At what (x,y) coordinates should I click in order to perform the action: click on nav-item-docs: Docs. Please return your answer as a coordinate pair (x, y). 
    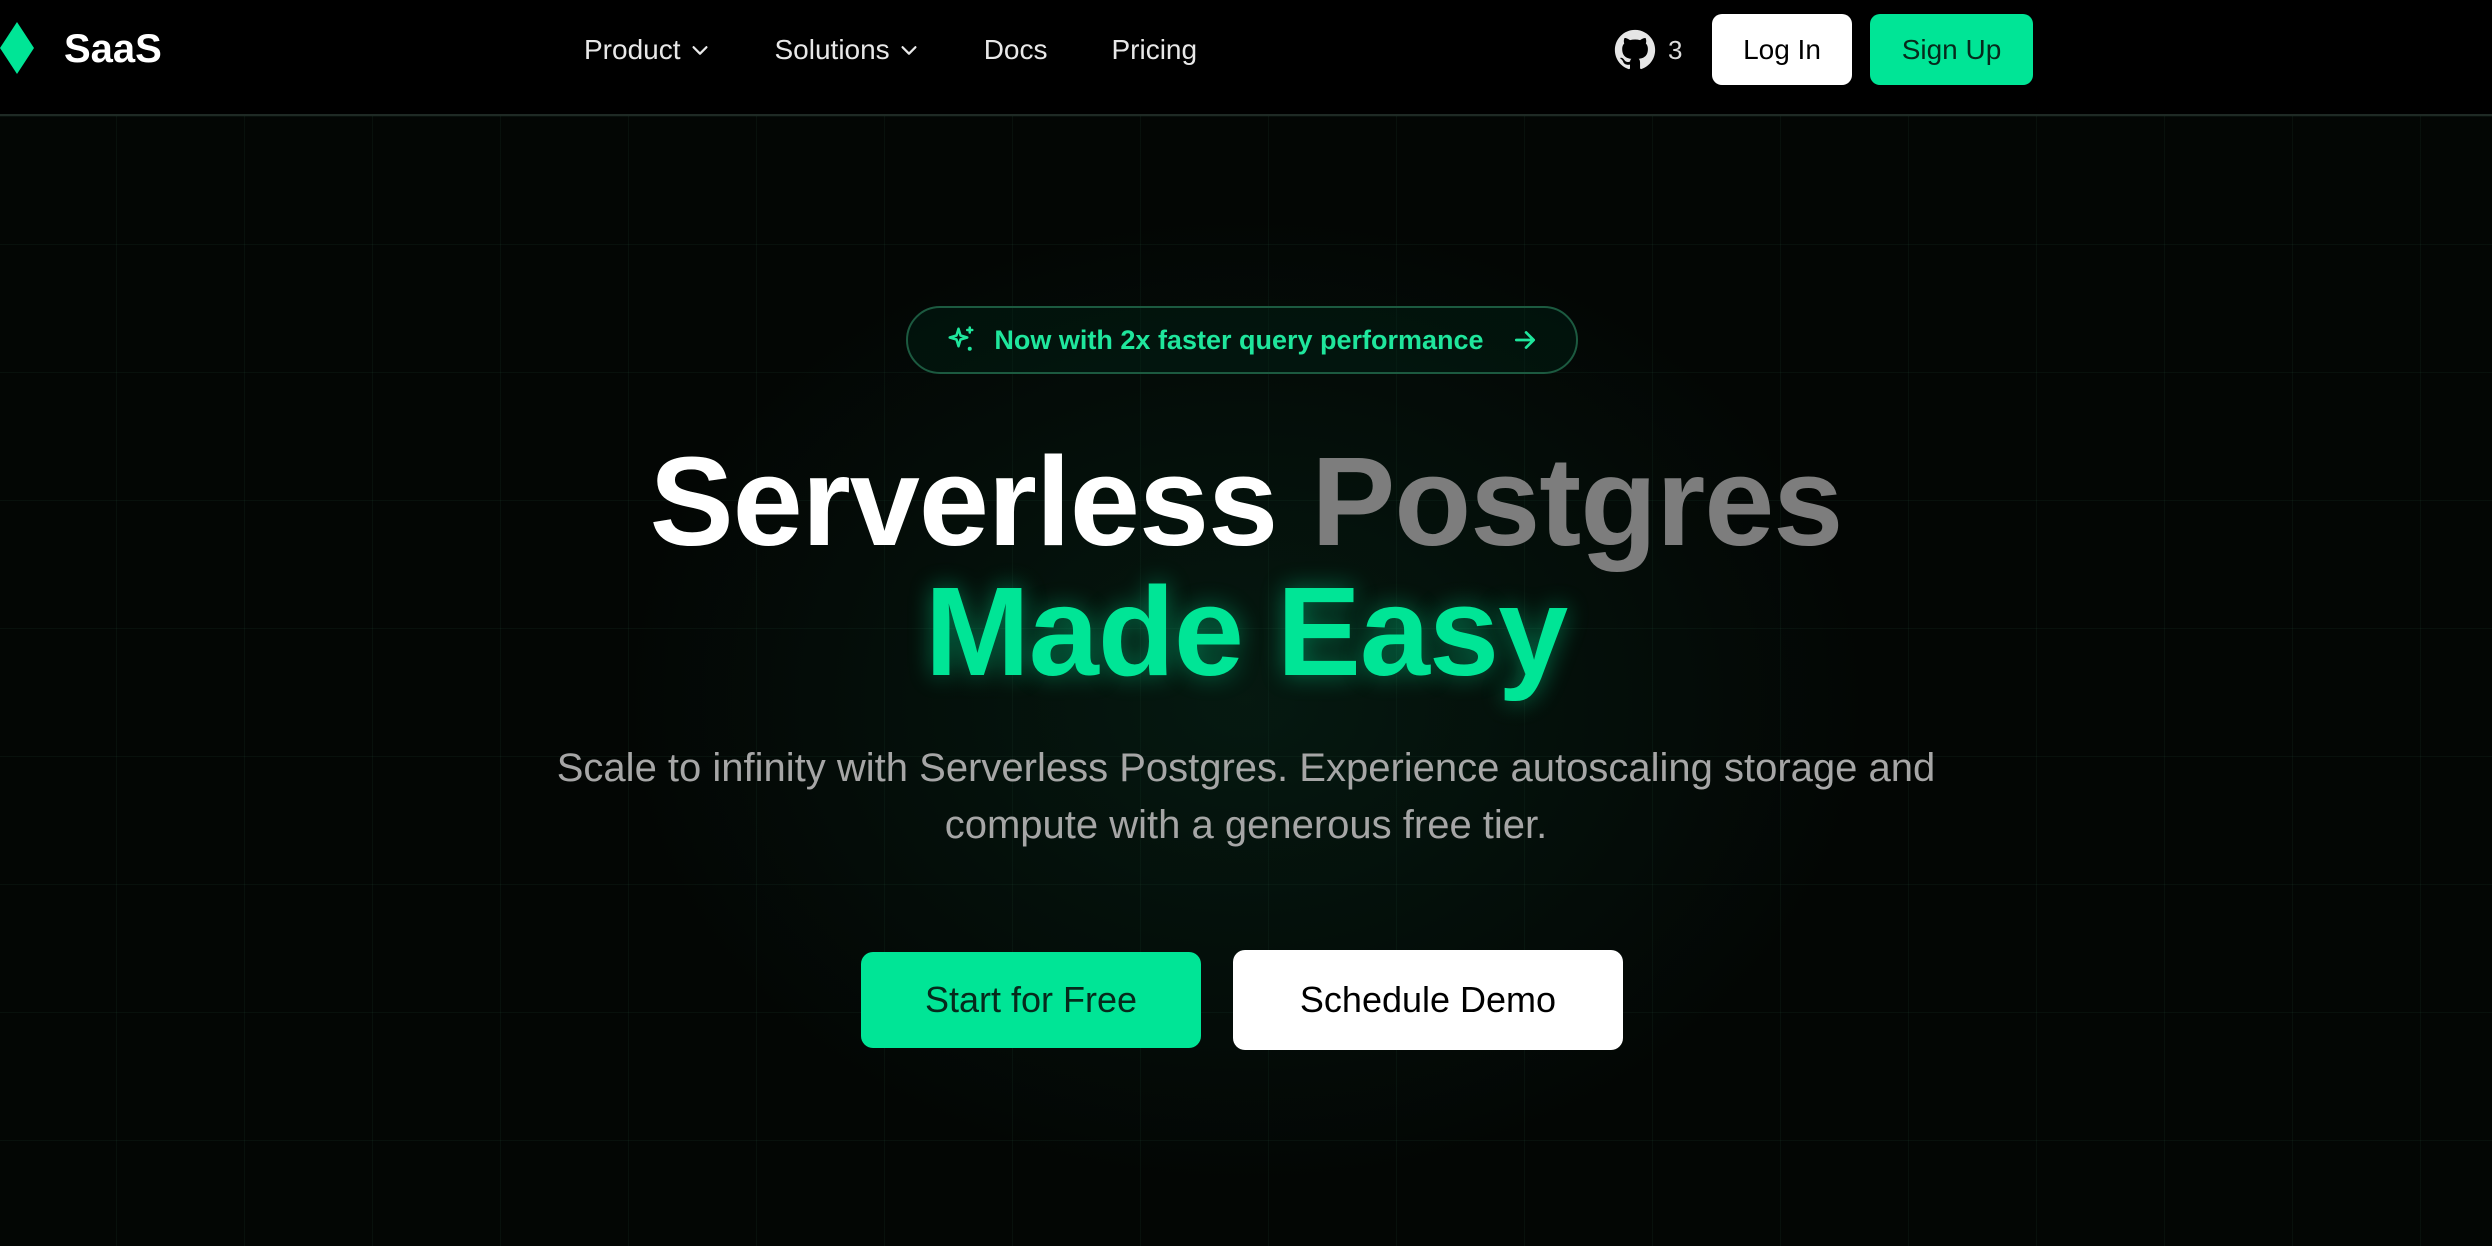
    Looking at the image, I should click on (1016, 50).